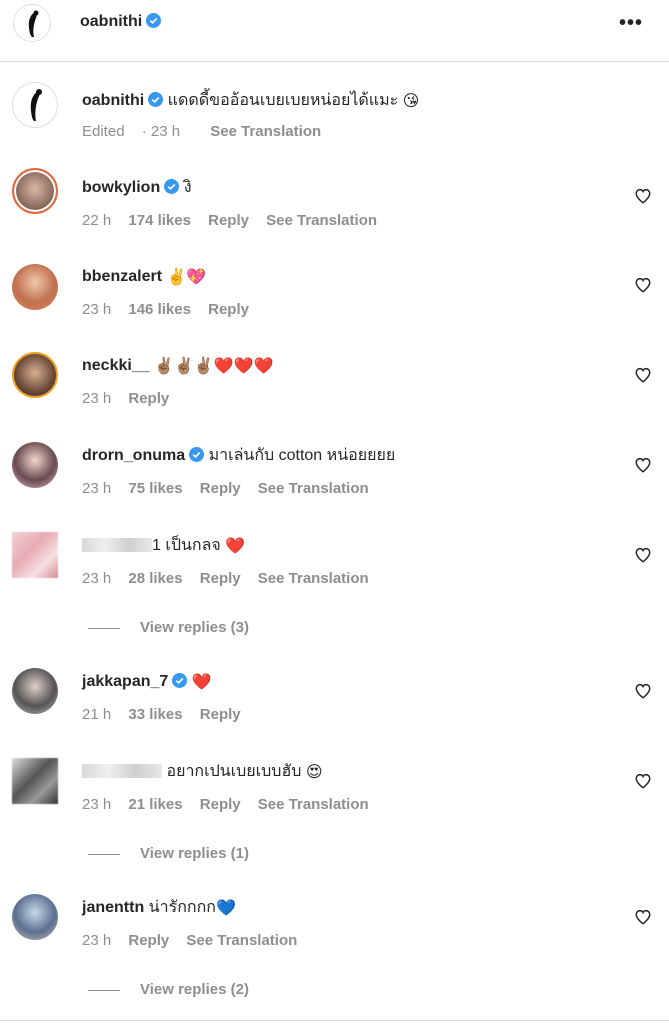  Describe the element at coordinates (234, 771) in the screenshot. I see `comment-body: อยากเปนเบยเบบฮับ` at that location.